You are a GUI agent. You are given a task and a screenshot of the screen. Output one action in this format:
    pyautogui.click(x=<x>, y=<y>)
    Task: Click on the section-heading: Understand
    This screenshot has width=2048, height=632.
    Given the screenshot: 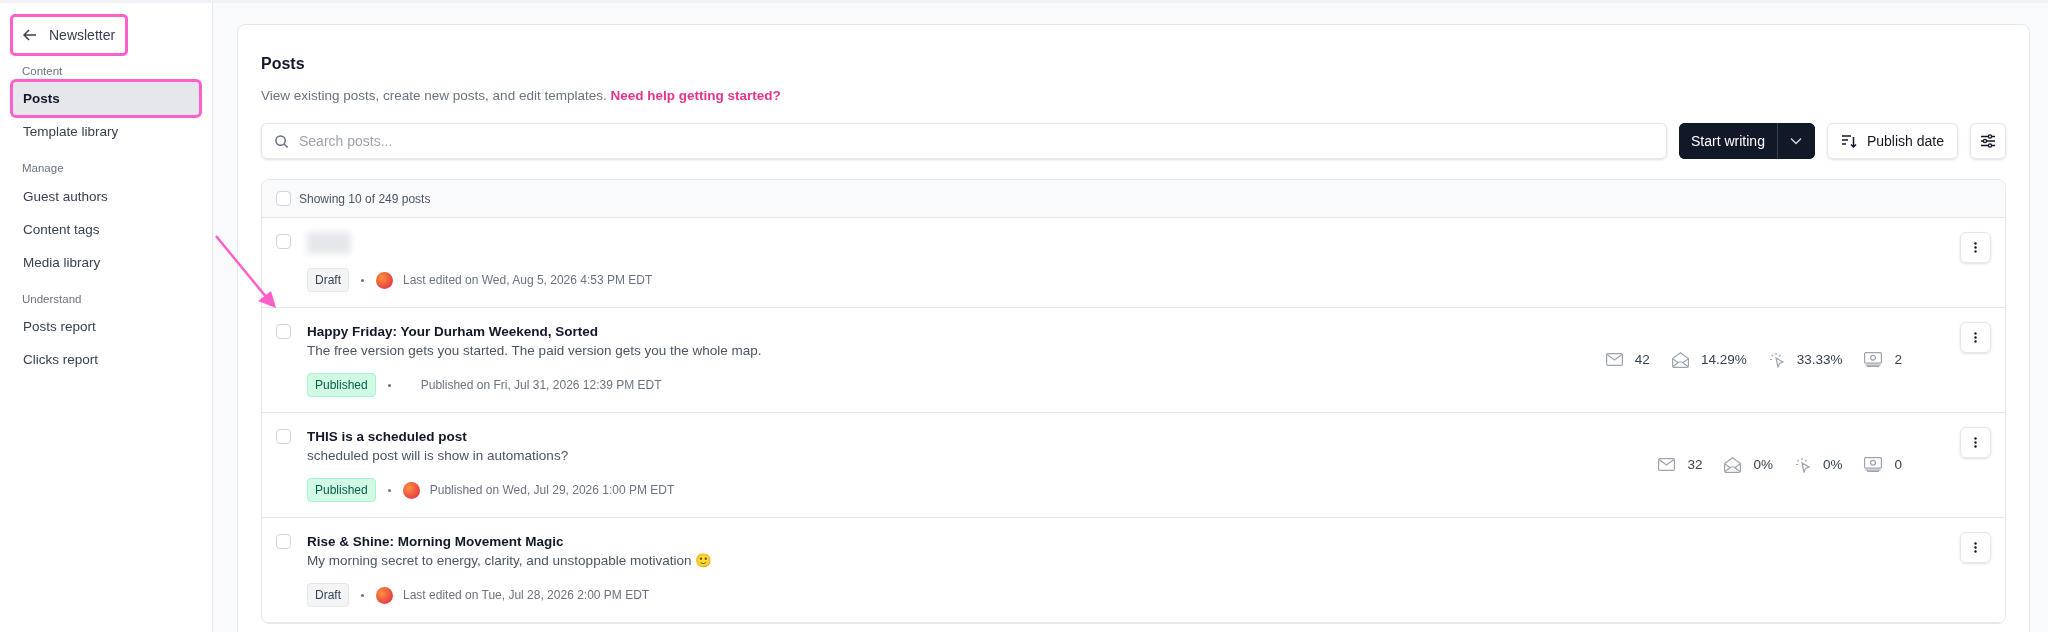 What is the action you would take?
    pyautogui.click(x=52, y=299)
    